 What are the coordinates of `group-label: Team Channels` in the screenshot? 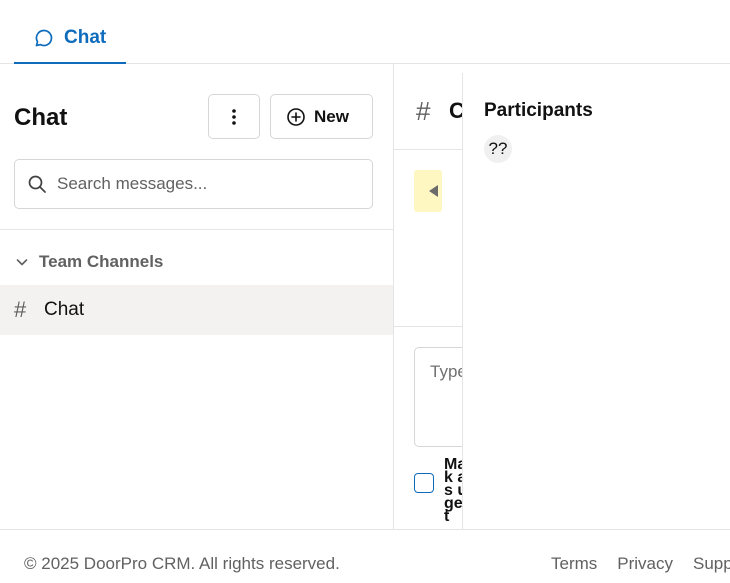 It's located at (101, 261).